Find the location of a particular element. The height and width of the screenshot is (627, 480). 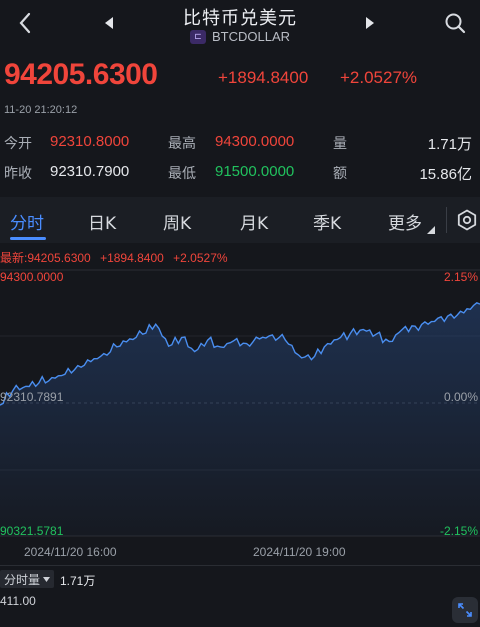

tab-intraday: 分时 is located at coordinates (27, 221).